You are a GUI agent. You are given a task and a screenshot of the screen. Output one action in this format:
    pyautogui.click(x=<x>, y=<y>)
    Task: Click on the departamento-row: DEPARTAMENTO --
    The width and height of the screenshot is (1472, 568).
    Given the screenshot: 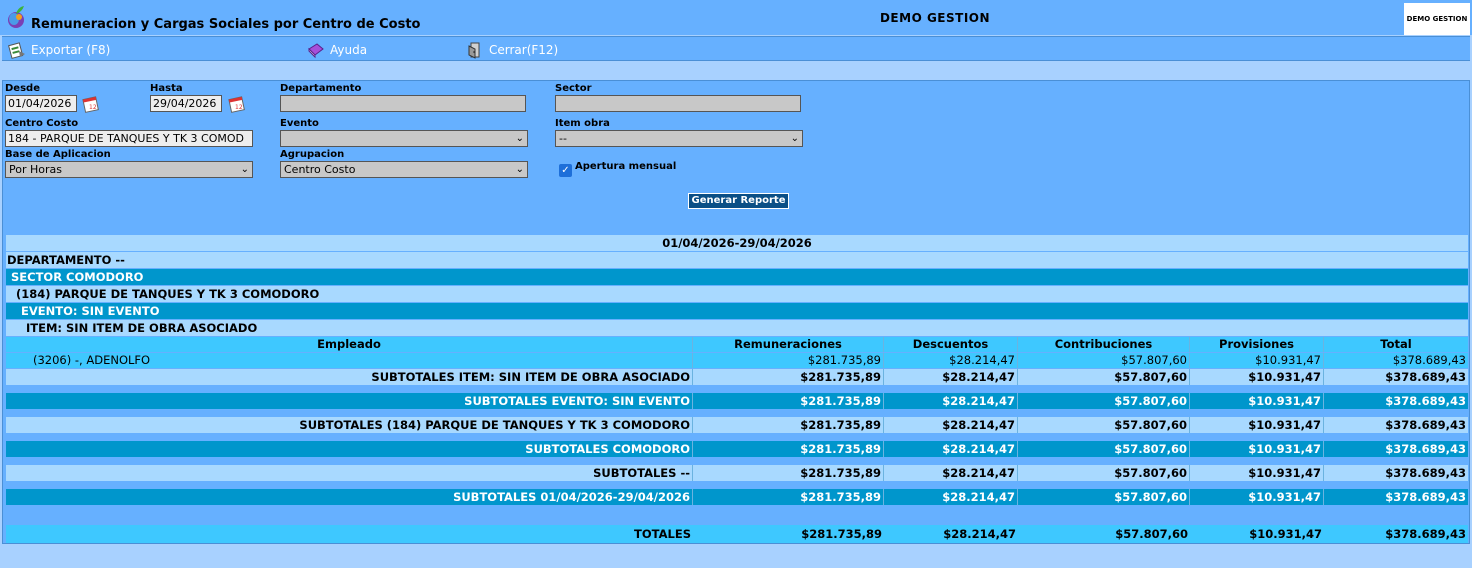 What is the action you would take?
    pyautogui.click(x=737, y=260)
    